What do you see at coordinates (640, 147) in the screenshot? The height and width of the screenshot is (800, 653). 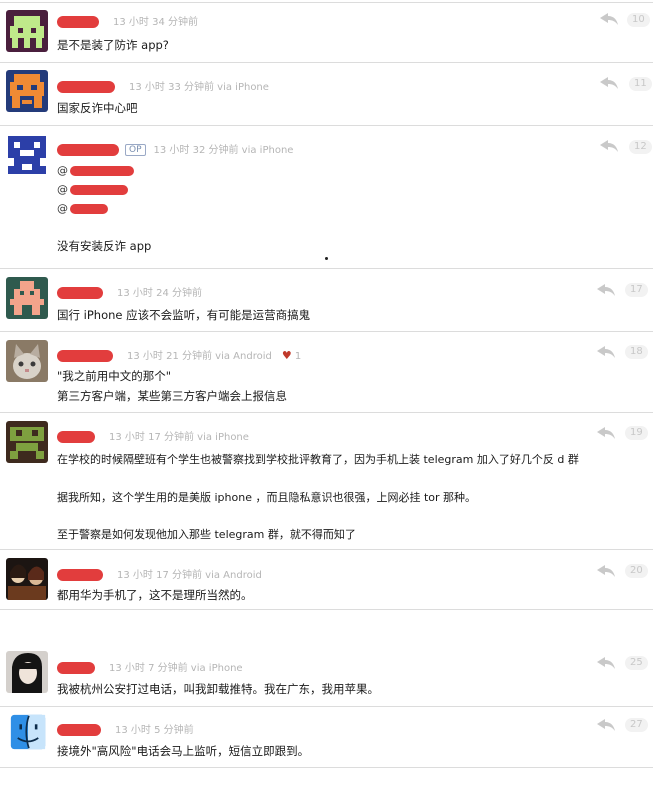 I see `floor-number: 12` at bounding box center [640, 147].